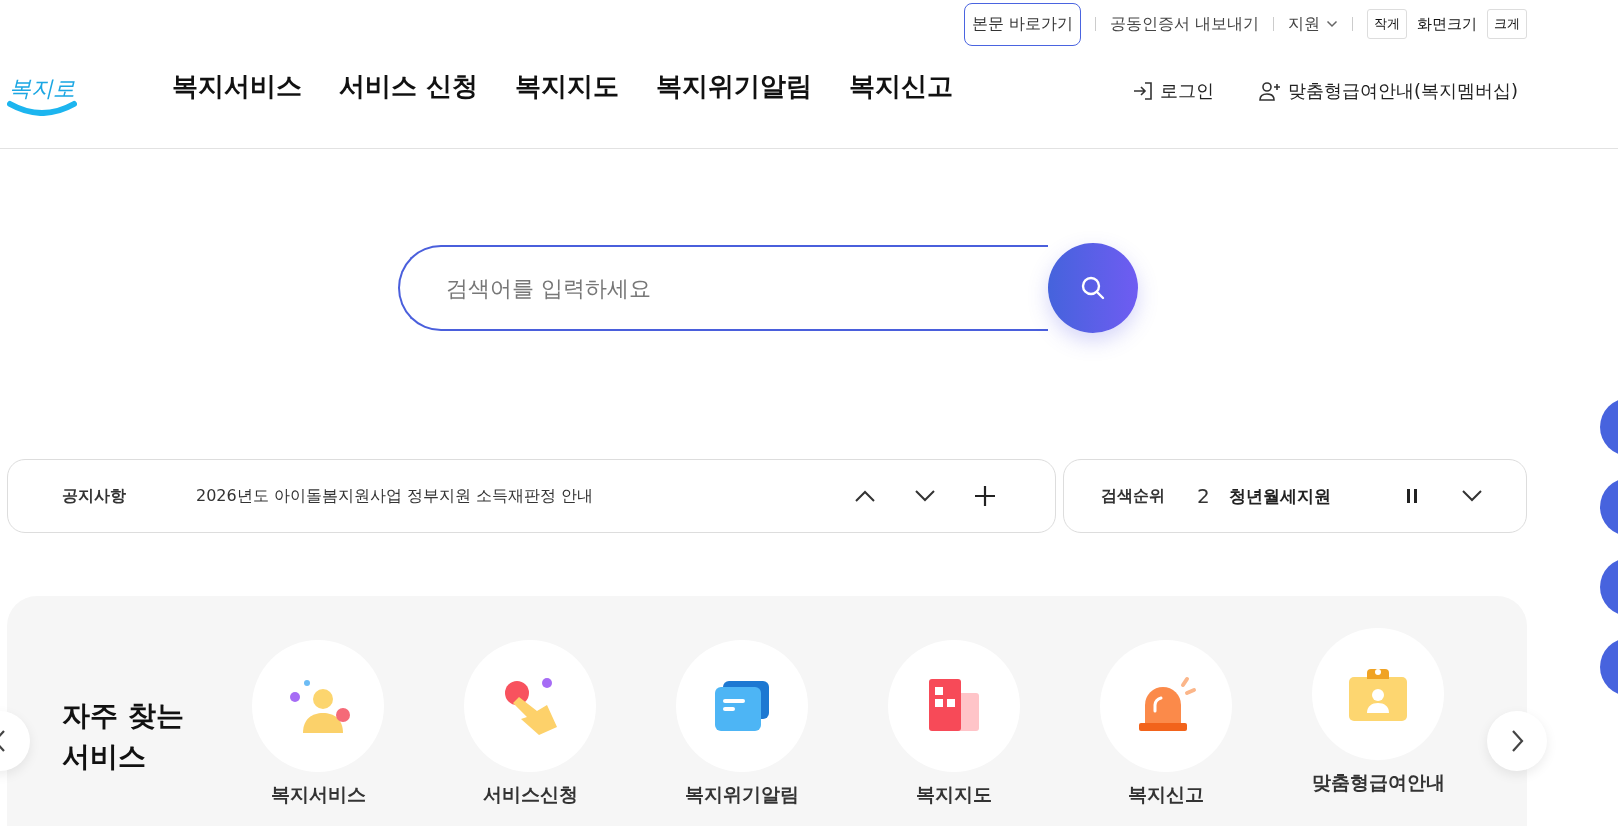 Image resolution: width=1618 pixels, height=826 pixels. I want to click on membership-link: 맞춤형급여안내(복지멤버십), so click(1387, 91).